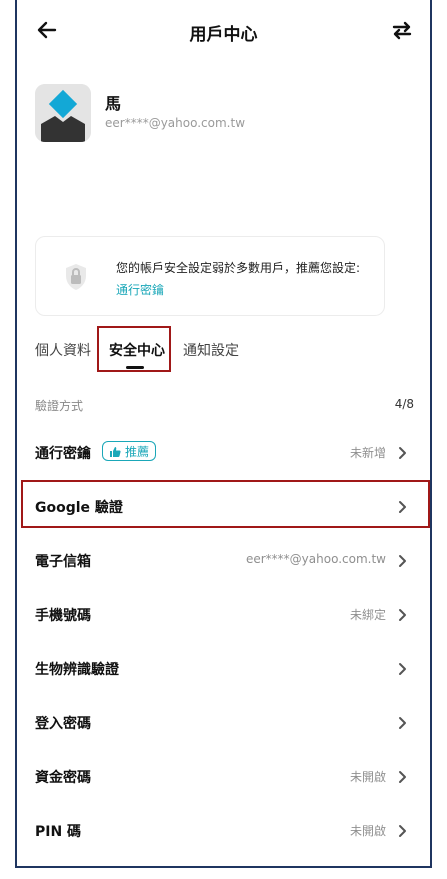 This screenshot has width=447, height=879. What do you see at coordinates (223, 561) in the screenshot?
I see `row-email: 電子信箱 eer****@yahoo.com.tw` at bounding box center [223, 561].